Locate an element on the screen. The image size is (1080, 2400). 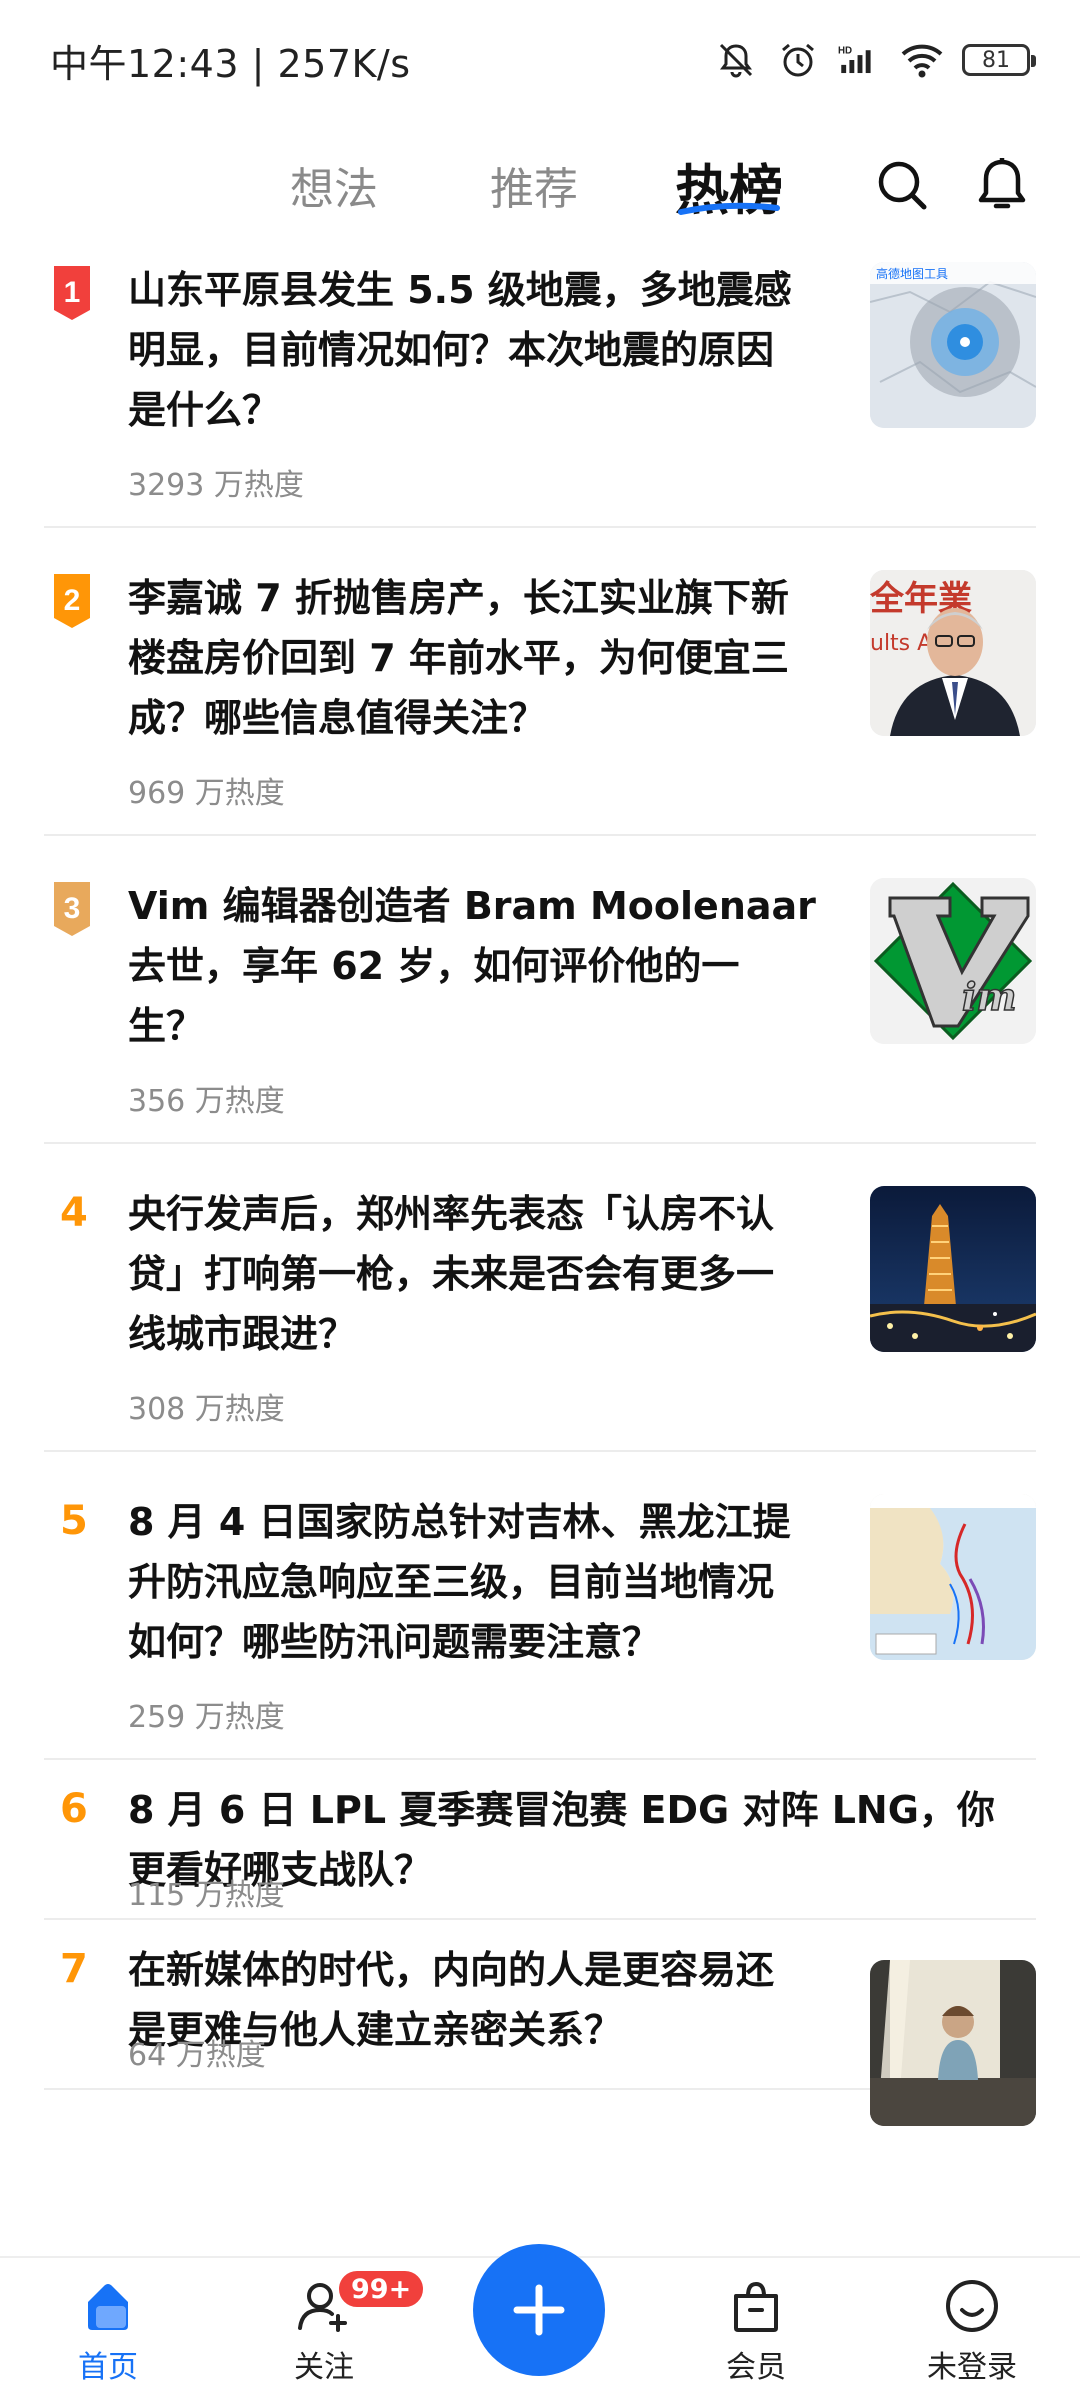
title-line: 在新媒体的时代，内向的人是更容易还 is located at coordinates (451, 1970).